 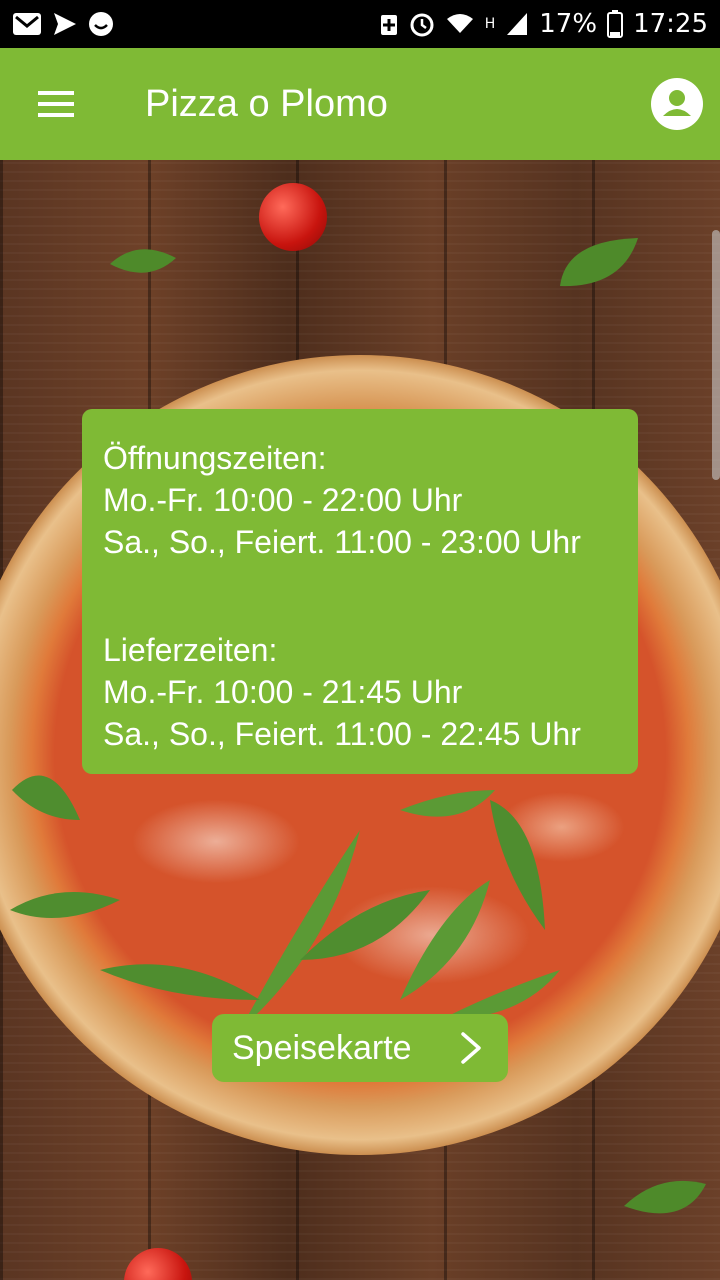 I want to click on opening-hours-title: Öffnungszeiten:, so click(x=215, y=458).